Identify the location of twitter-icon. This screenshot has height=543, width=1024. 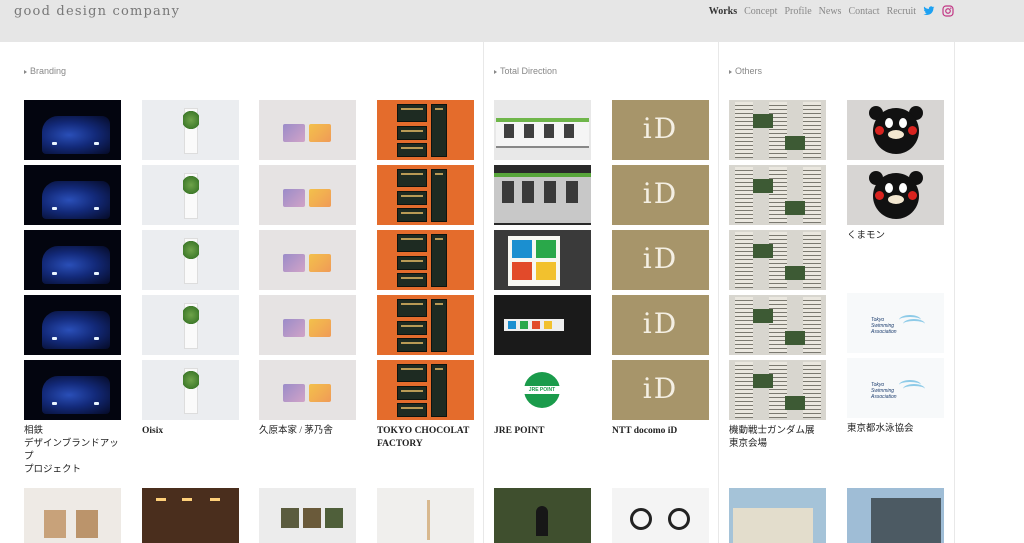
(929, 11).